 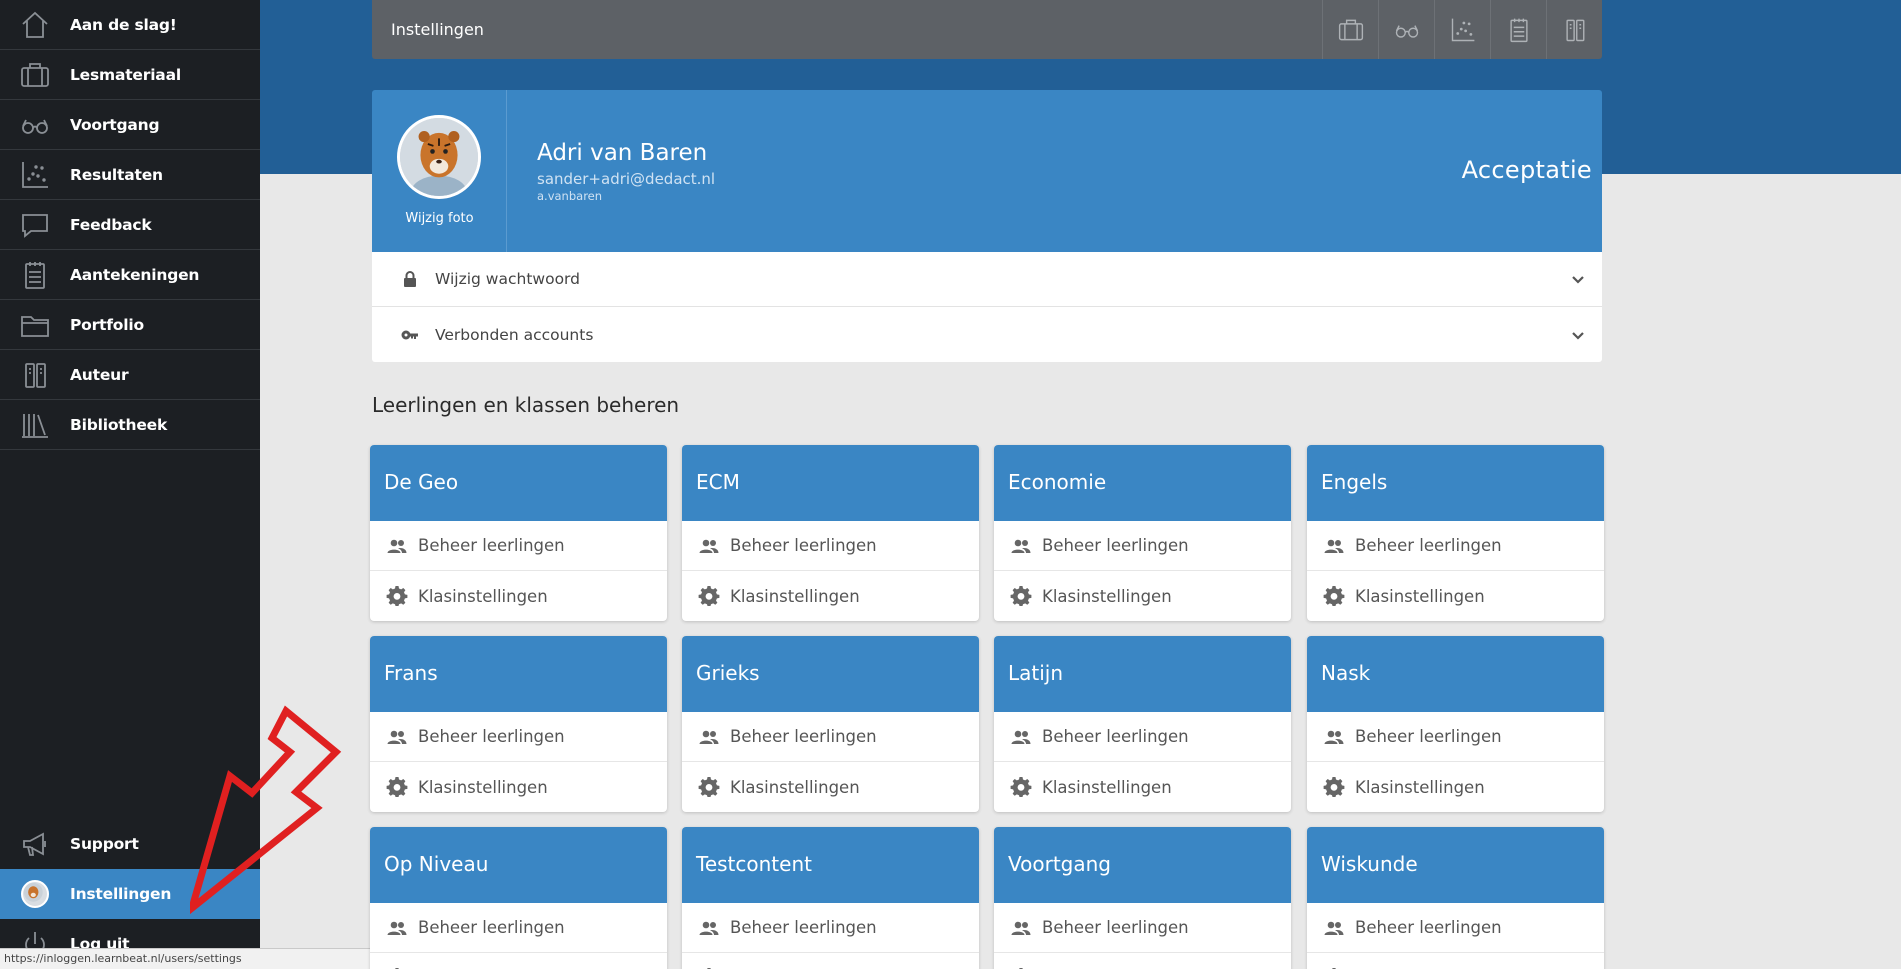 I want to click on class-card: Nask Beheer leerlingen Klasinstellingen, so click(x=1455, y=724).